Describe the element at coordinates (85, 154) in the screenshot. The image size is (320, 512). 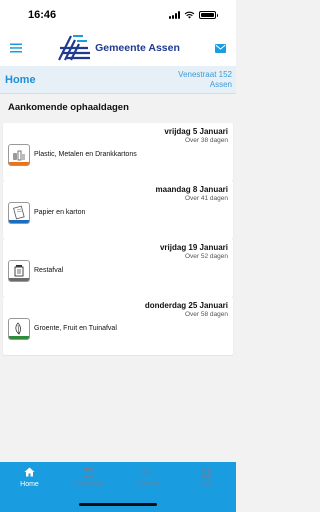
I see `pickup-label: Plastic, Metalen en Drankkartons` at that location.